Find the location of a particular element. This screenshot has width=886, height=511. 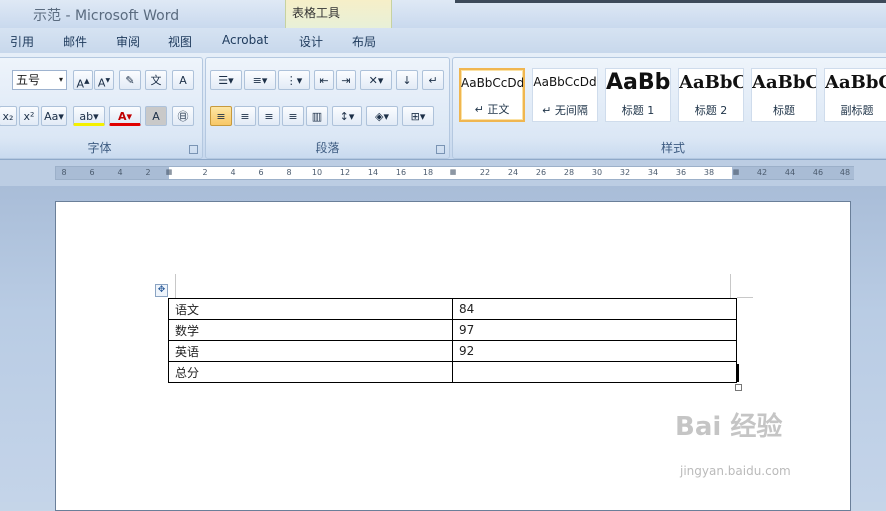

superscript-icon: x² is located at coordinates (29, 116).